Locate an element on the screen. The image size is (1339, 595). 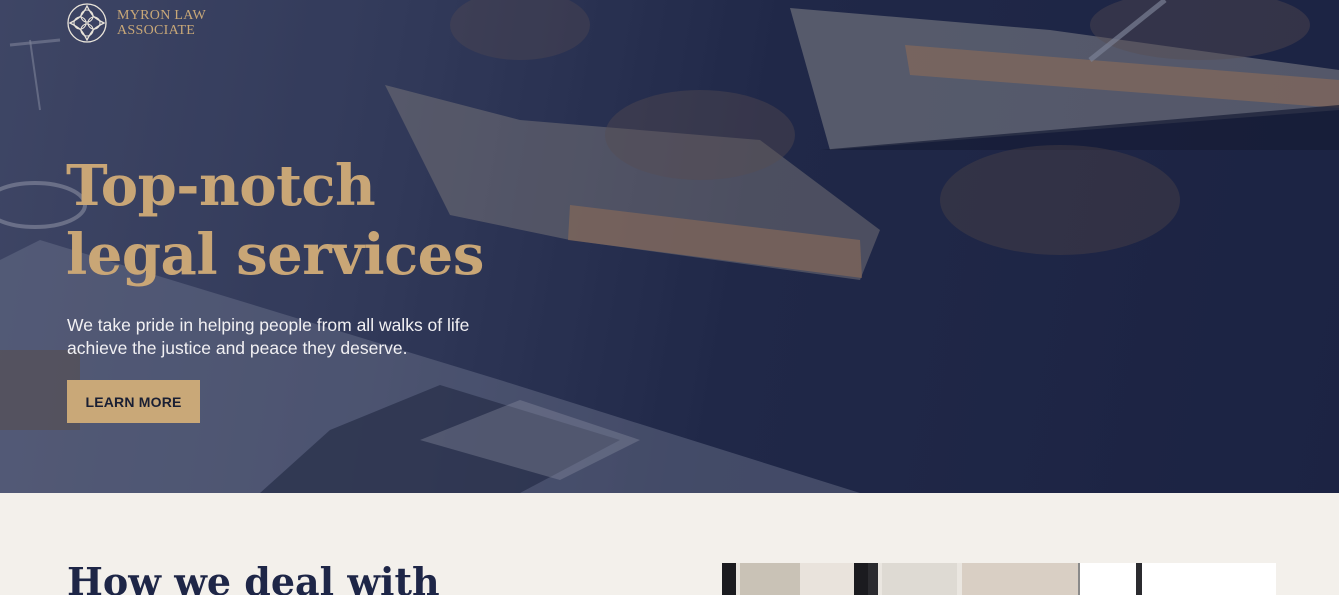
section-title: How we deal with is located at coordinates (253, 577).